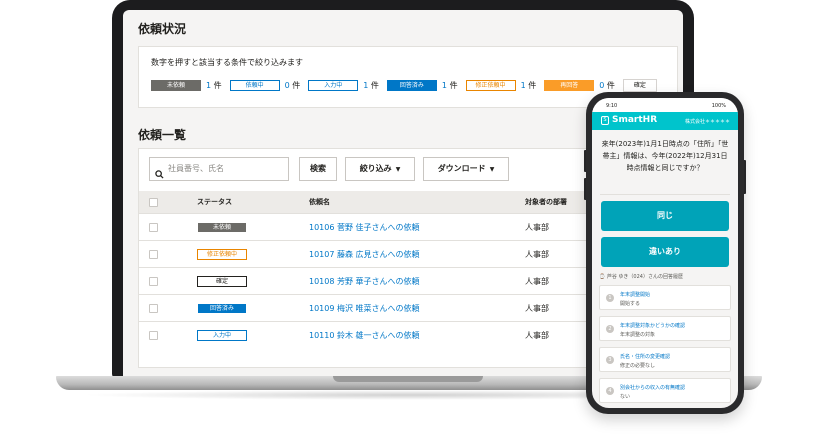 This screenshot has width=832, height=436. I want to click on history-question-link: 年末調整対象かどうかの確認, so click(652, 325).